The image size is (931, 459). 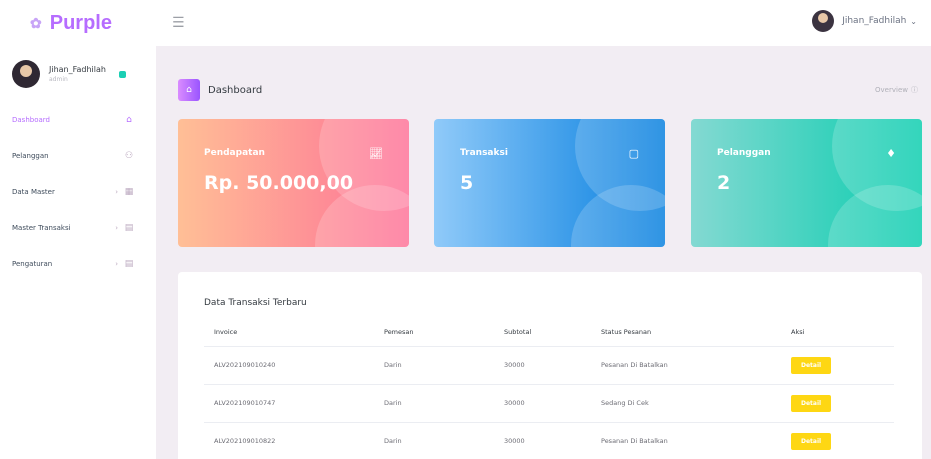 I want to click on sidebar-item-label: Pelanggan, so click(x=30, y=156).